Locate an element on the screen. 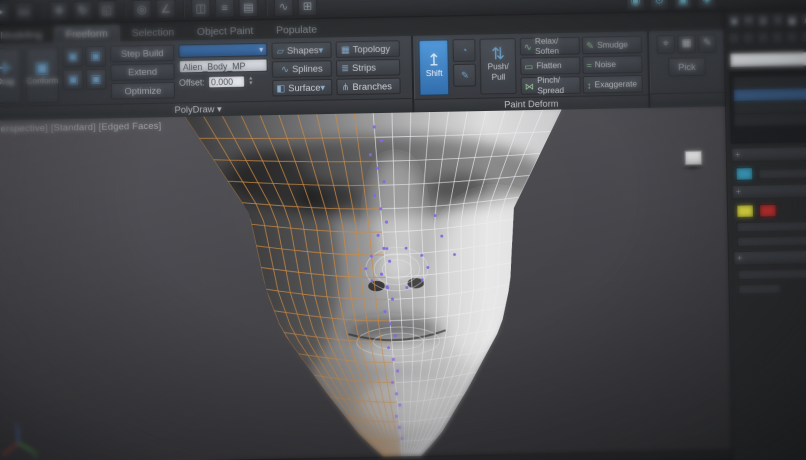 The image size is (806, 460). optimize-button: Optimize is located at coordinates (143, 90).